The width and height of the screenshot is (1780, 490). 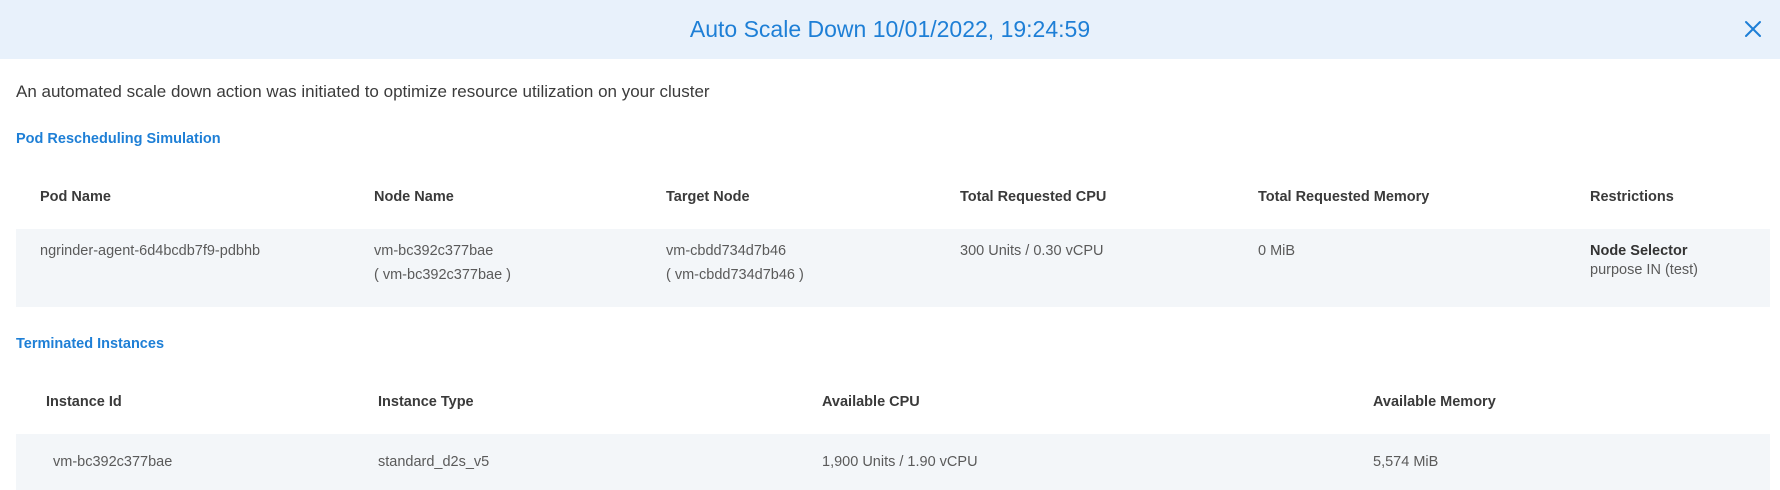 I want to click on modal-header: Auto Scale Down 10/01/2022, 19:24:59, so click(x=890, y=29).